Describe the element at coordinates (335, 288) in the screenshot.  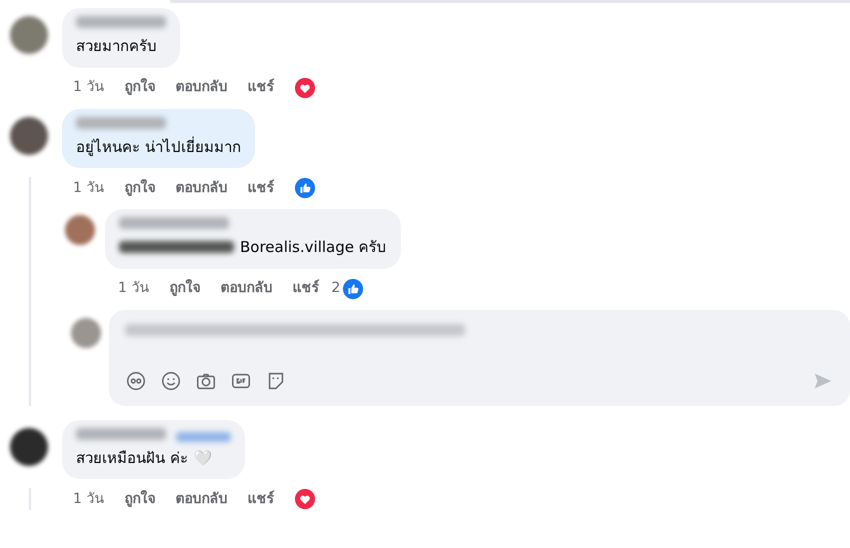
I see `reaction-count: 2` at that location.